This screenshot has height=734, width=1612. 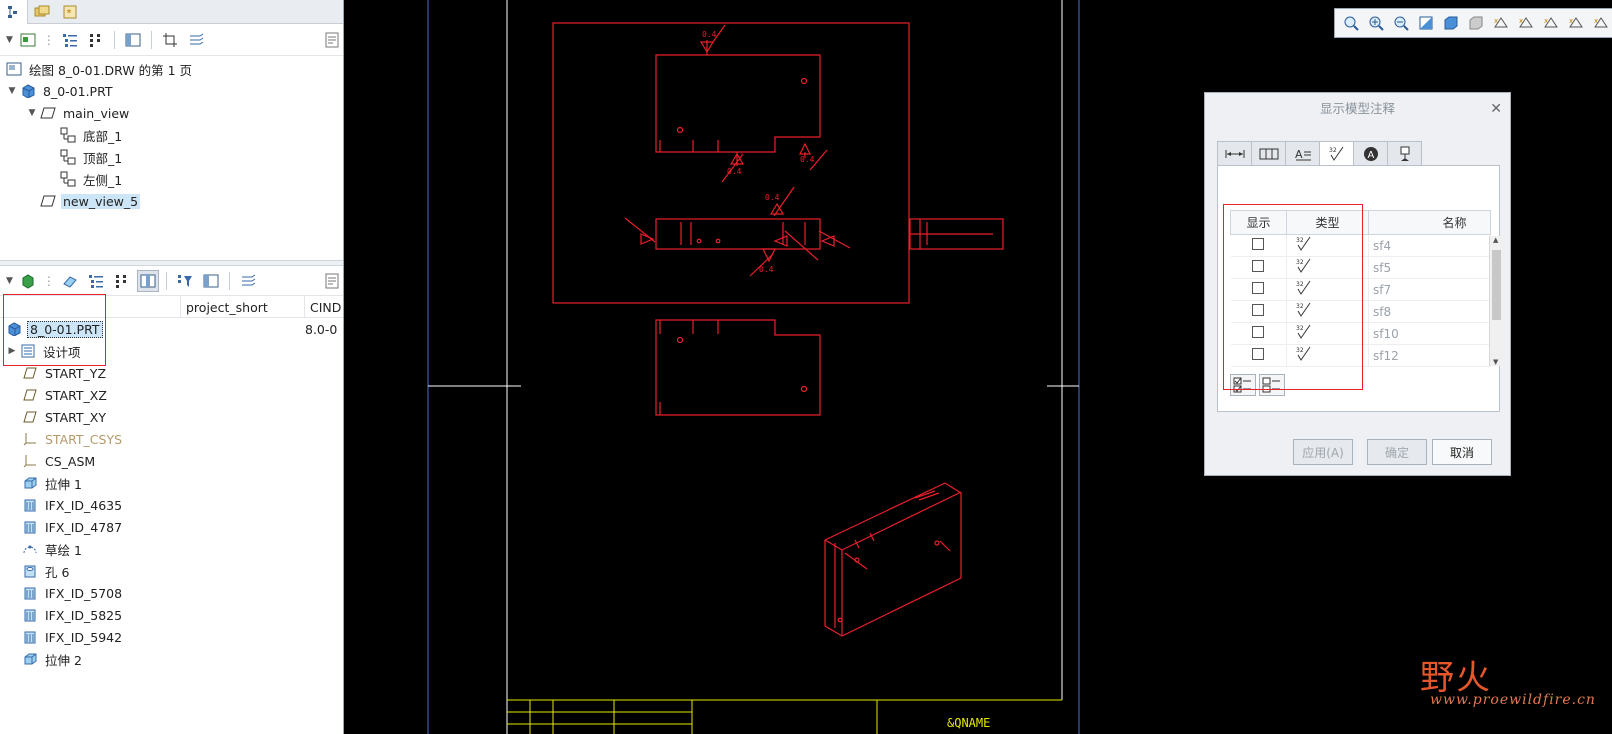 I want to click on tab-surface-finish: 32, so click(x=1336, y=153).